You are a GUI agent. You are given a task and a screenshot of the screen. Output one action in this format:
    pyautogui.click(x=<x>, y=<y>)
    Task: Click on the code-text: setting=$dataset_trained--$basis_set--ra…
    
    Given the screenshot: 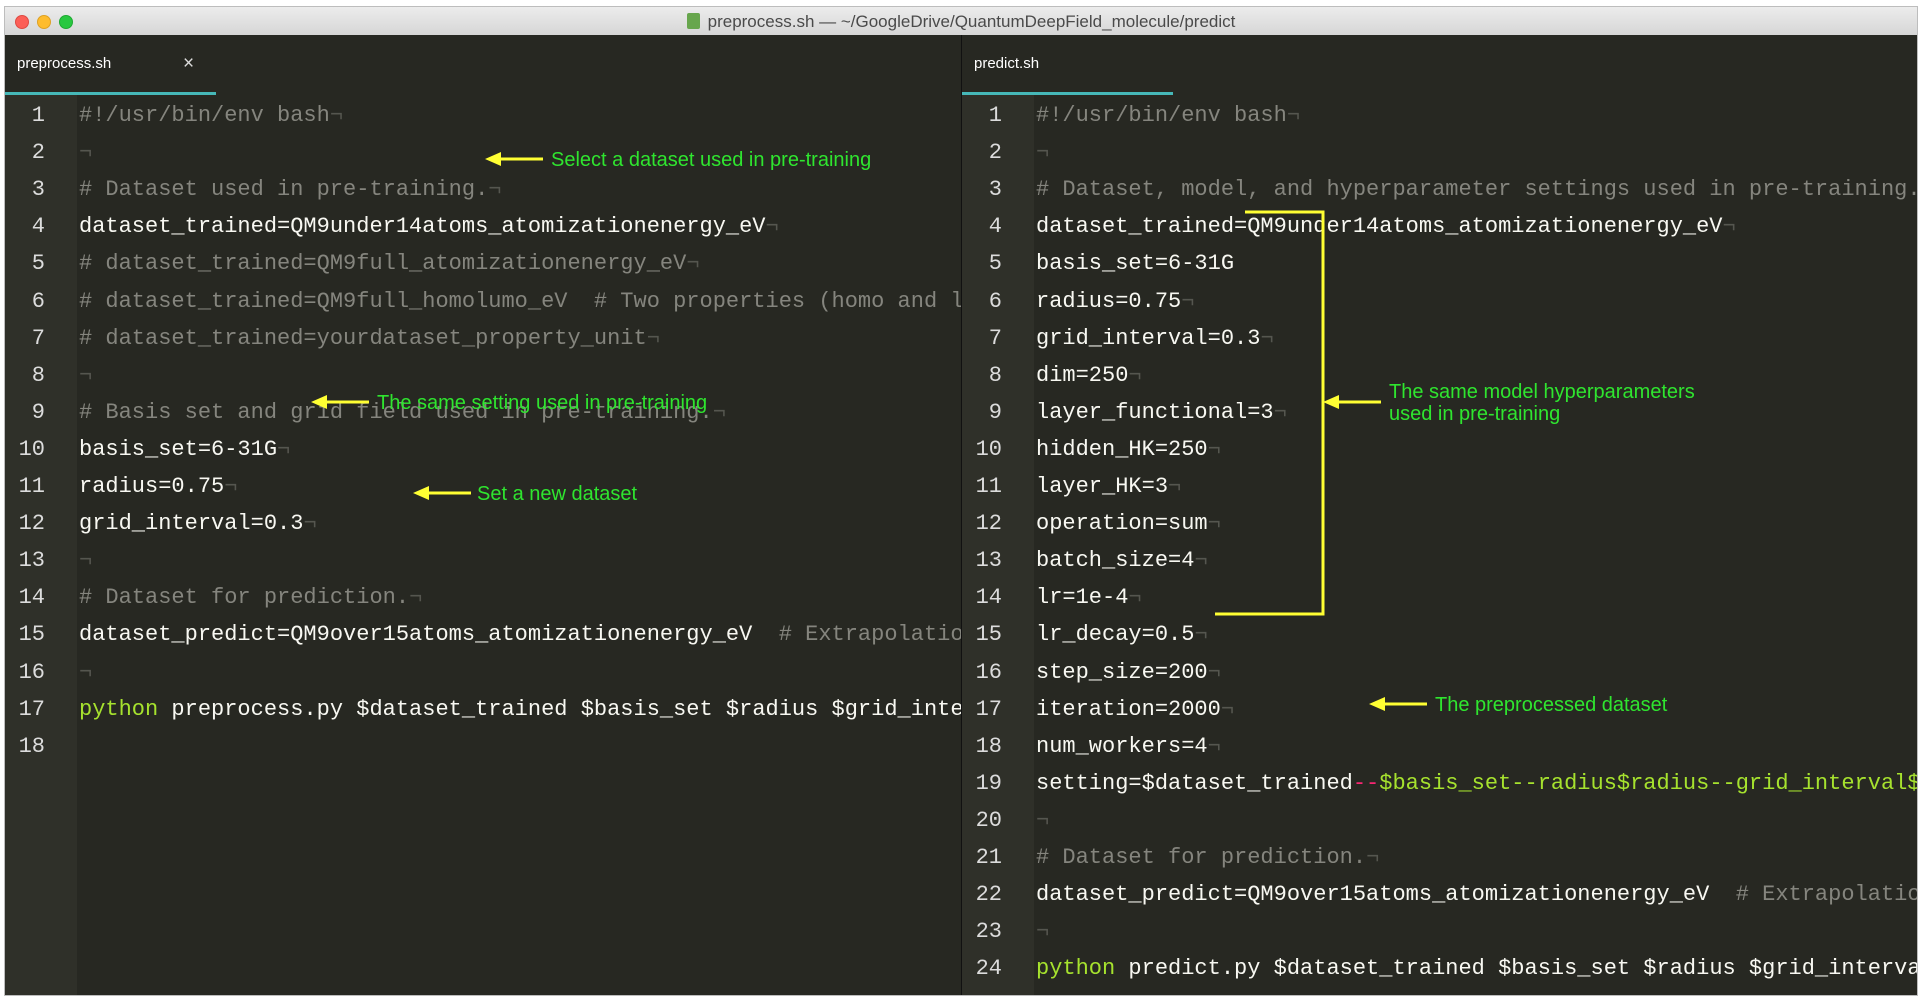 What is the action you would take?
    pyautogui.click(x=1476, y=783)
    